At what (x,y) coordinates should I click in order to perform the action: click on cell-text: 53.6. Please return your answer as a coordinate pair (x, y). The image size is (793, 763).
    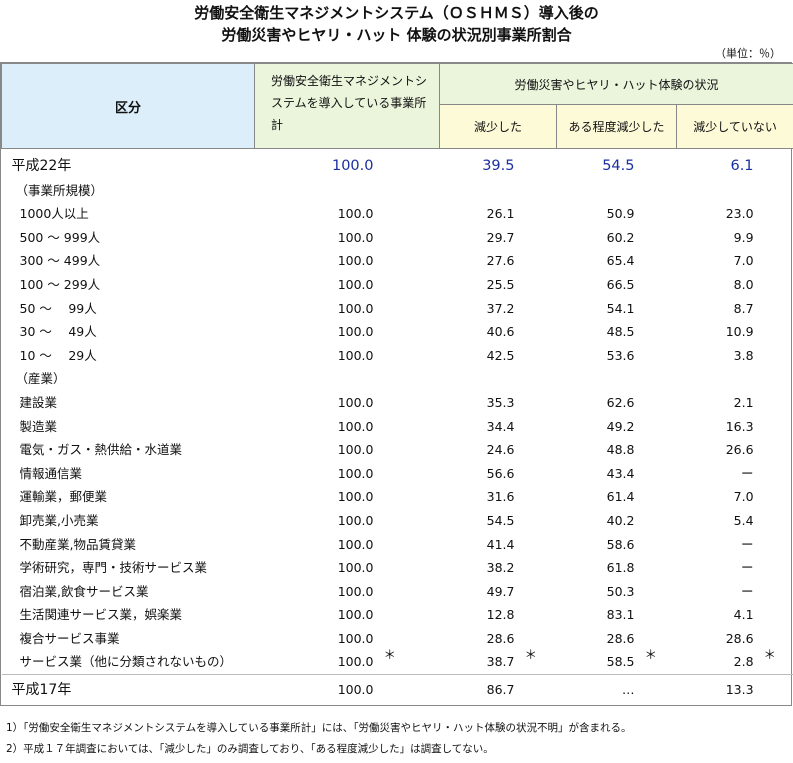
    Looking at the image, I should click on (620, 355).